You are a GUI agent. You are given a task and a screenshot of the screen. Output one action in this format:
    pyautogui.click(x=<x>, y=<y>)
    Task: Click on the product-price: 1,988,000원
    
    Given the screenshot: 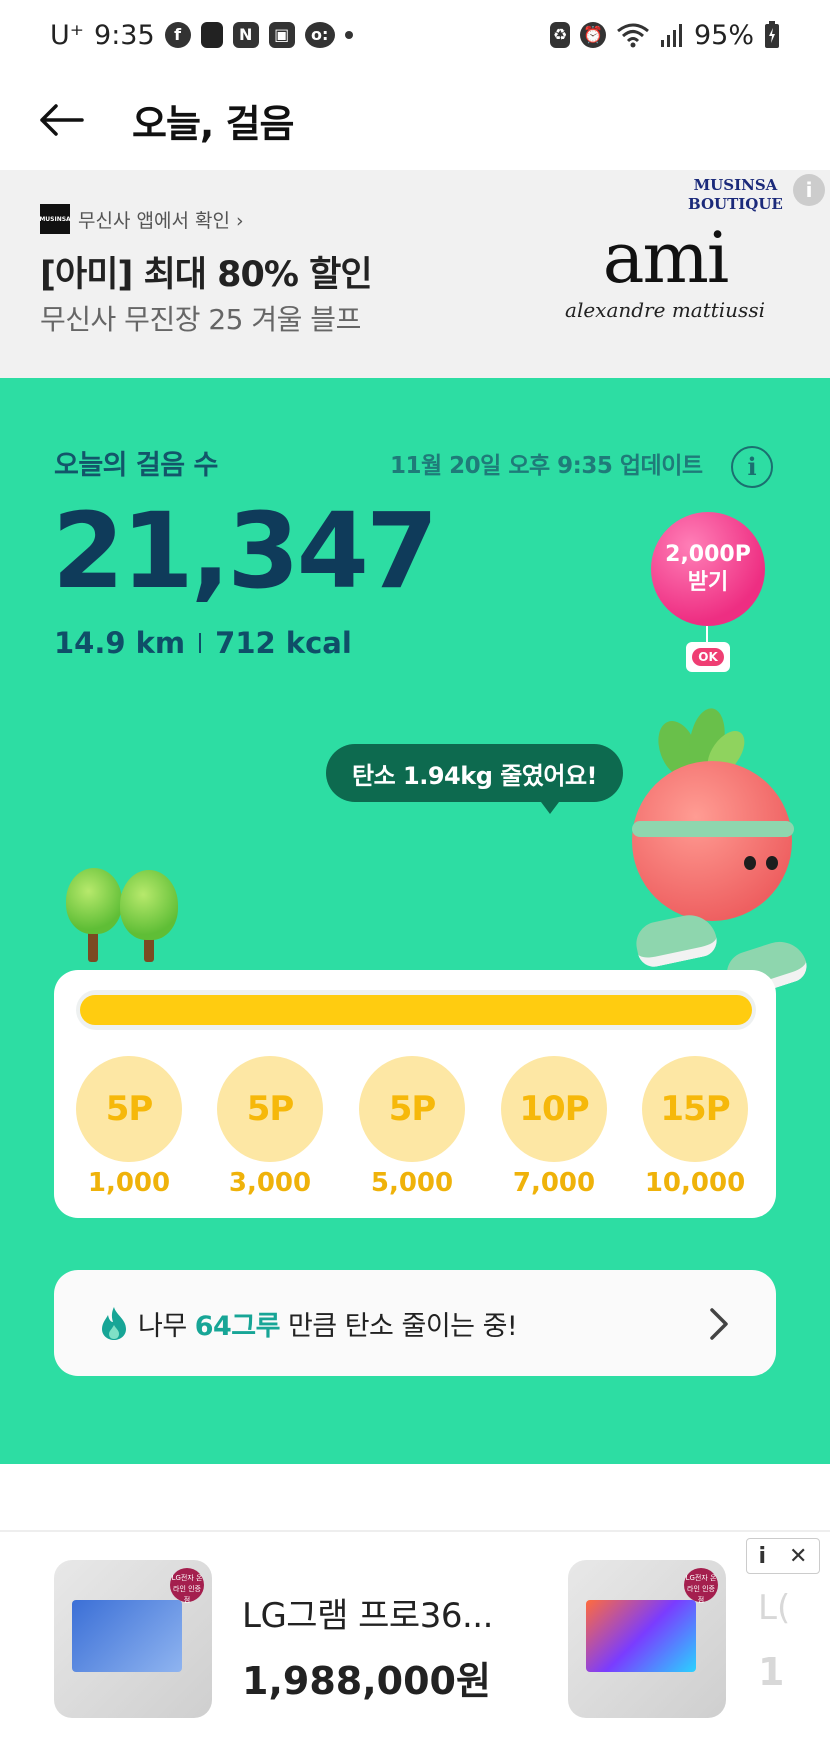 What is the action you would take?
    pyautogui.click(x=366, y=1681)
    